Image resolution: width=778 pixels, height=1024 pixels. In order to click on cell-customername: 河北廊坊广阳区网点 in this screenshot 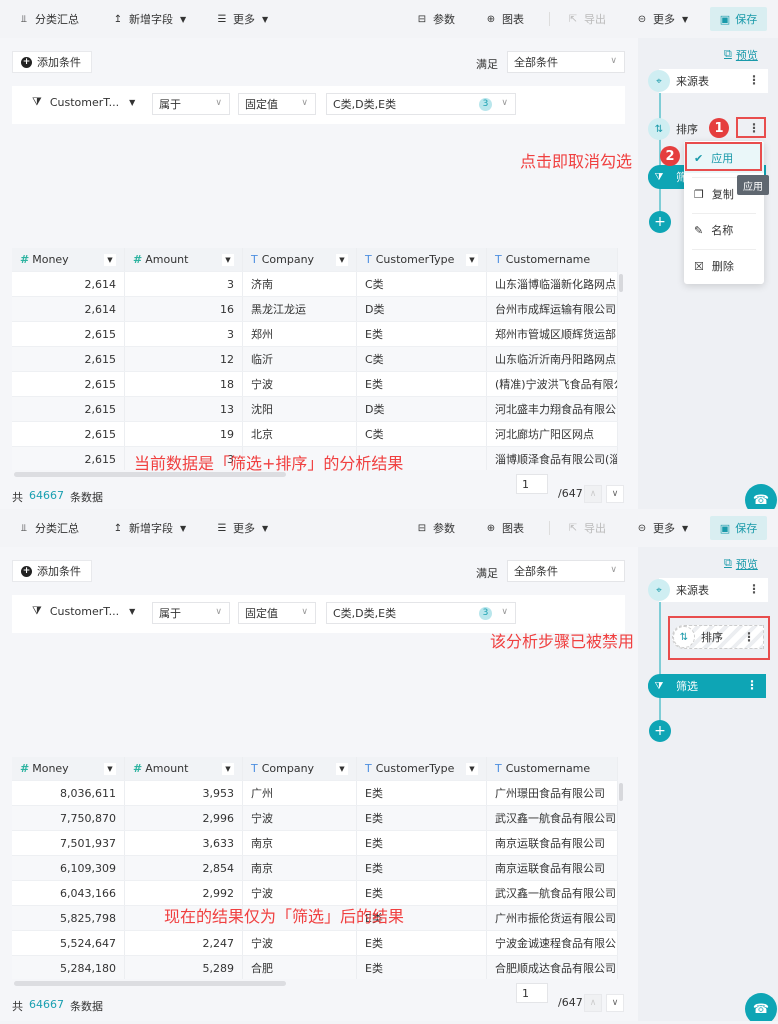, I will do `click(552, 434)`.